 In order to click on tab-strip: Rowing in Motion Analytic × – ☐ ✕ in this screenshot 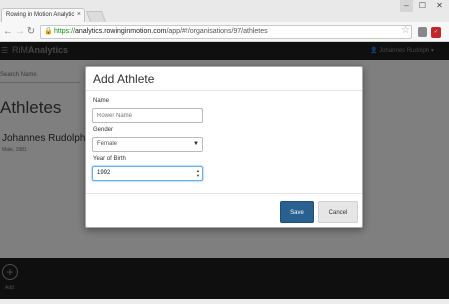, I will do `click(224, 11)`.